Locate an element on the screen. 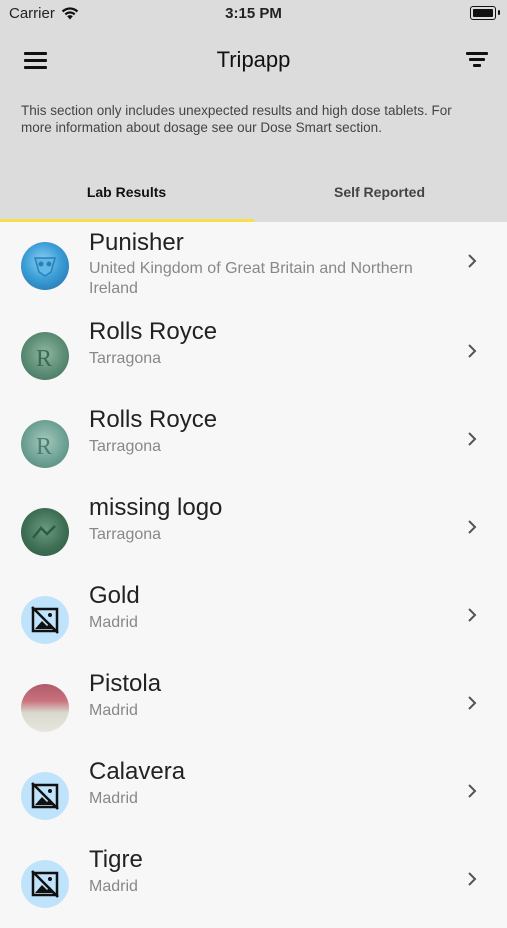 This screenshot has width=507, height=928. pill-logo-image is located at coordinates (44, 532).